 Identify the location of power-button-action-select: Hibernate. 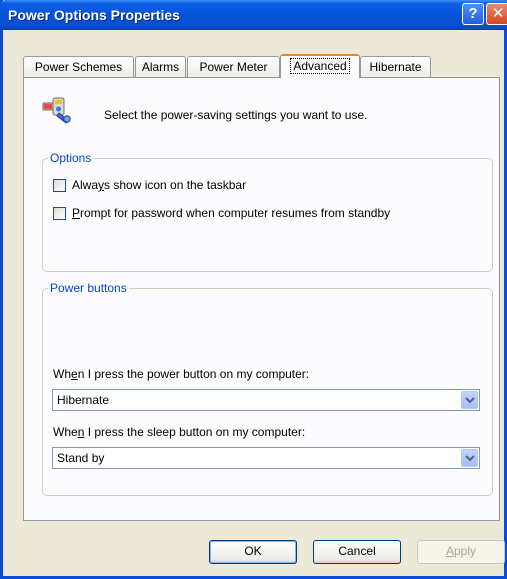
(266, 400).